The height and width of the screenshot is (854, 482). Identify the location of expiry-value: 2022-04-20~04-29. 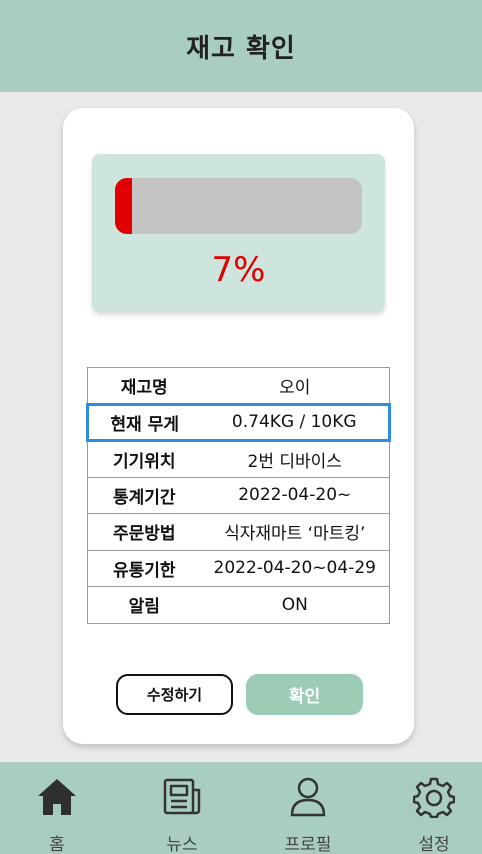
(295, 568).